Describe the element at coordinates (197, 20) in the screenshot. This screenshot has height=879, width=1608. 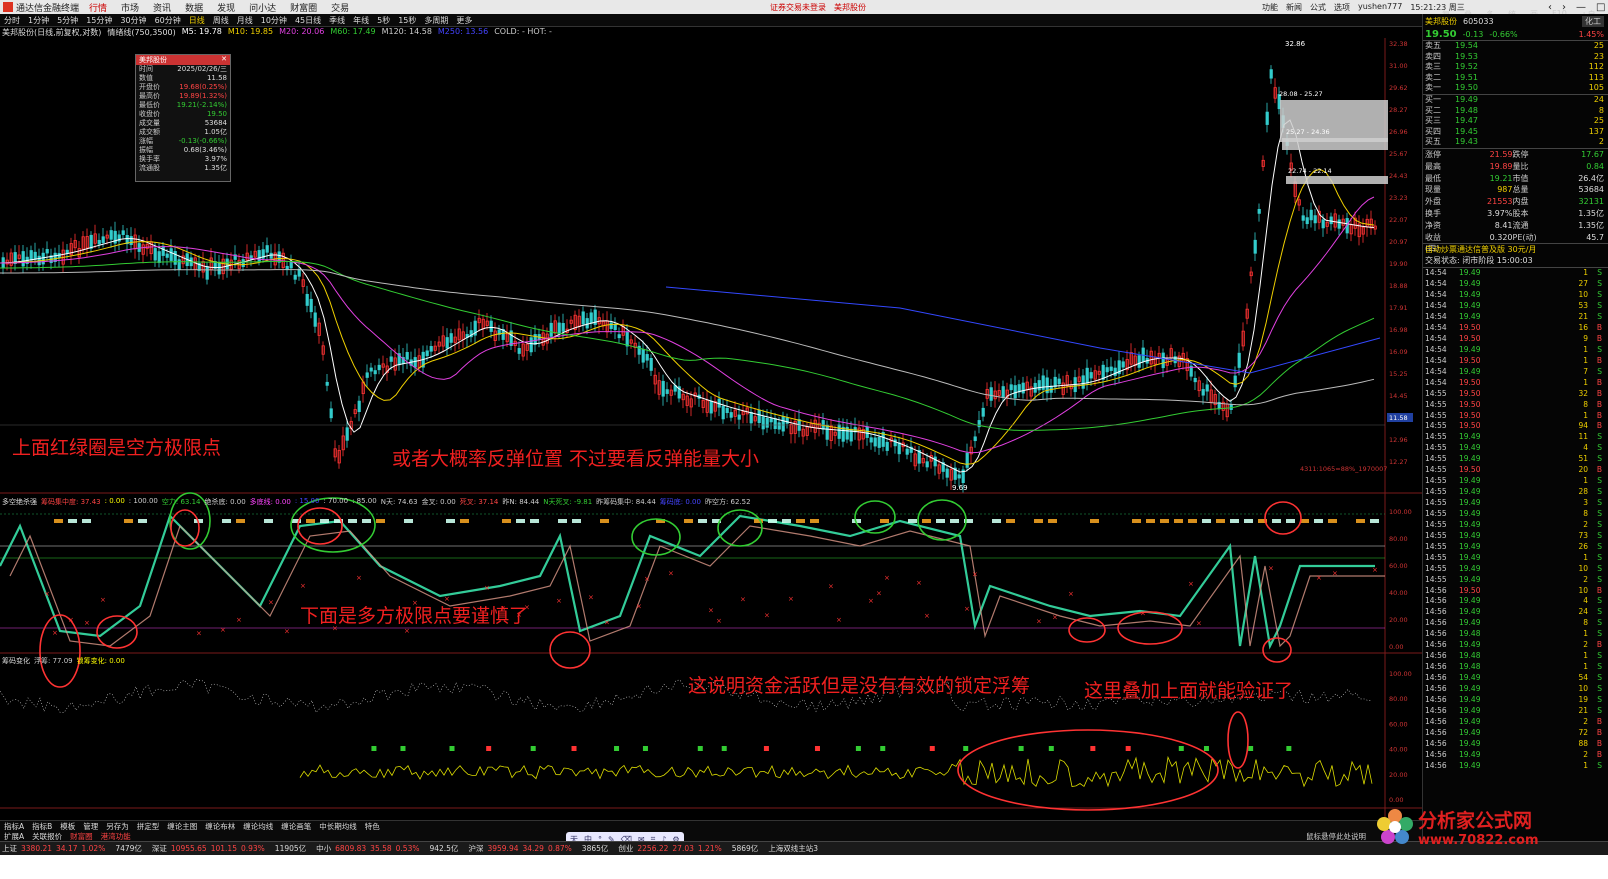
I see `period-tab-6: 日线` at that location.